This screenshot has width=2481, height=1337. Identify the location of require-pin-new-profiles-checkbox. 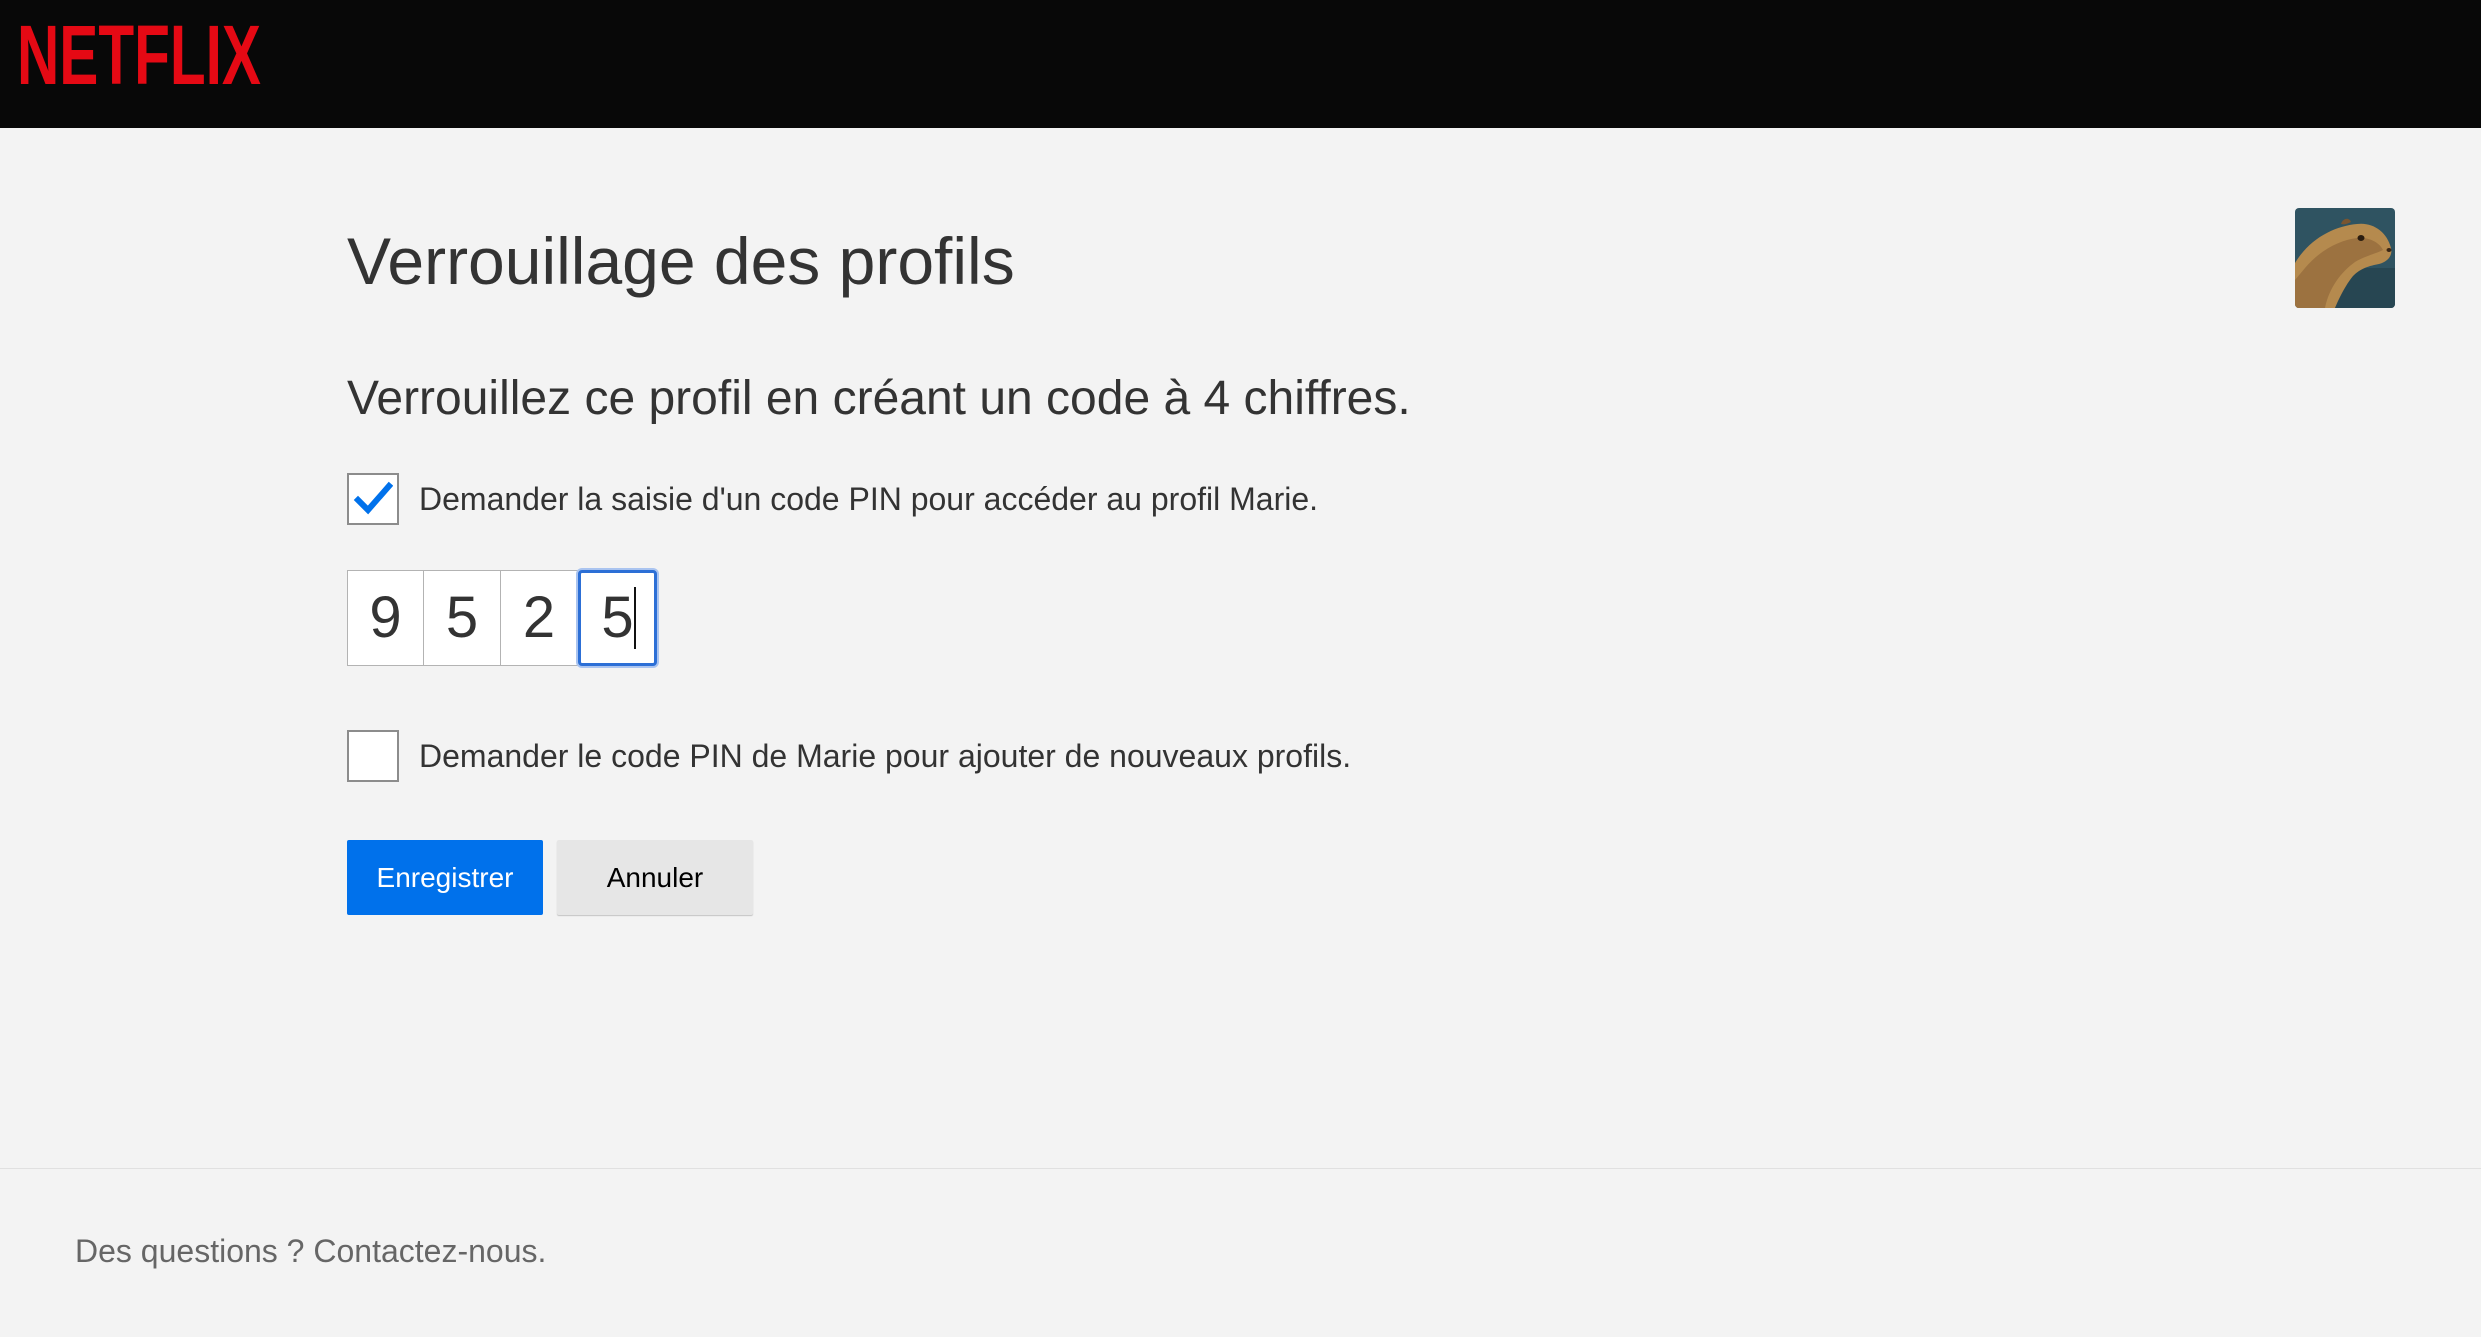
(373, 756).